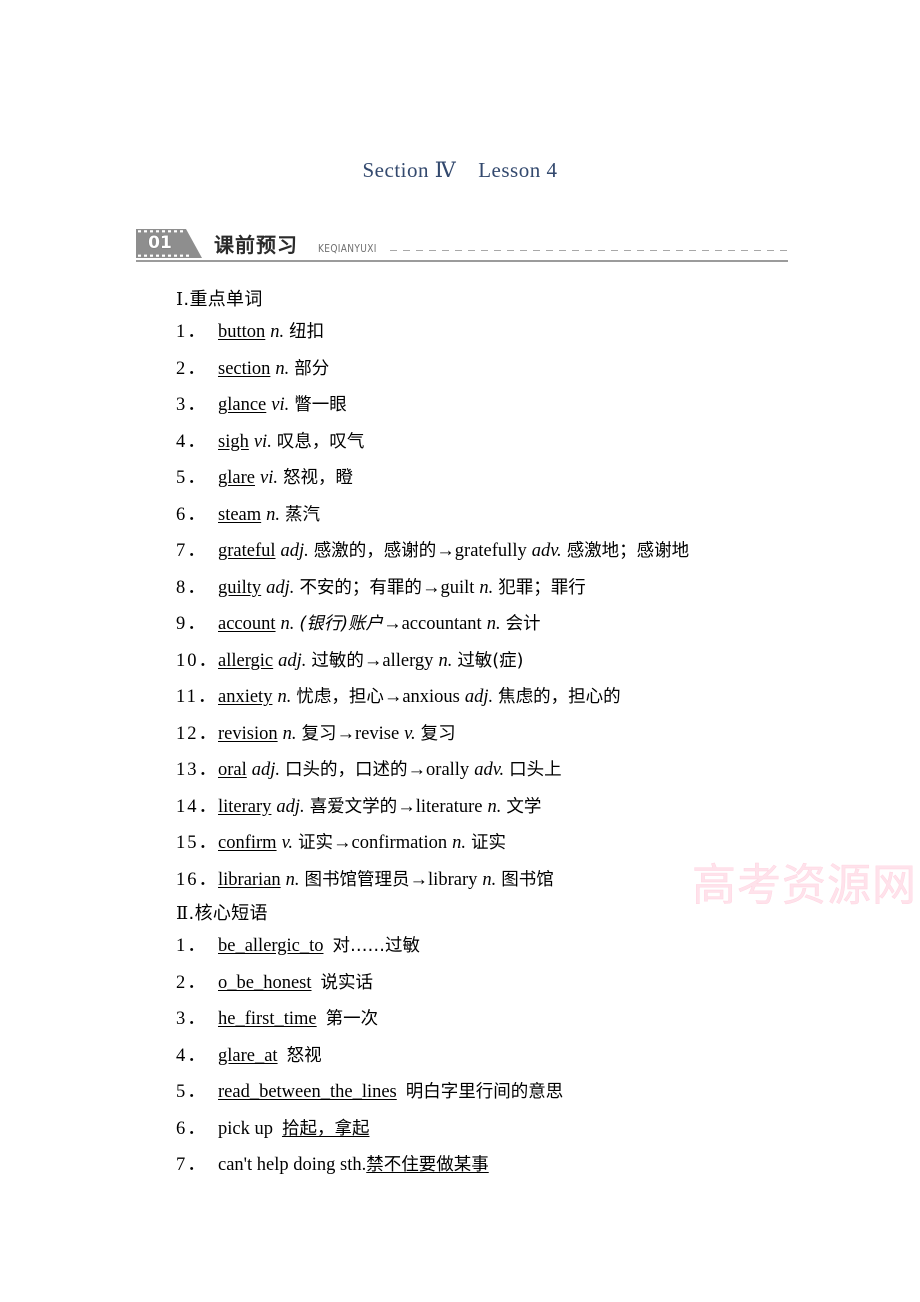 This screenshot has width=920, height=1302. I want to click on list-item-body: be_allergic_to 对……过敏, so click(319, 946).